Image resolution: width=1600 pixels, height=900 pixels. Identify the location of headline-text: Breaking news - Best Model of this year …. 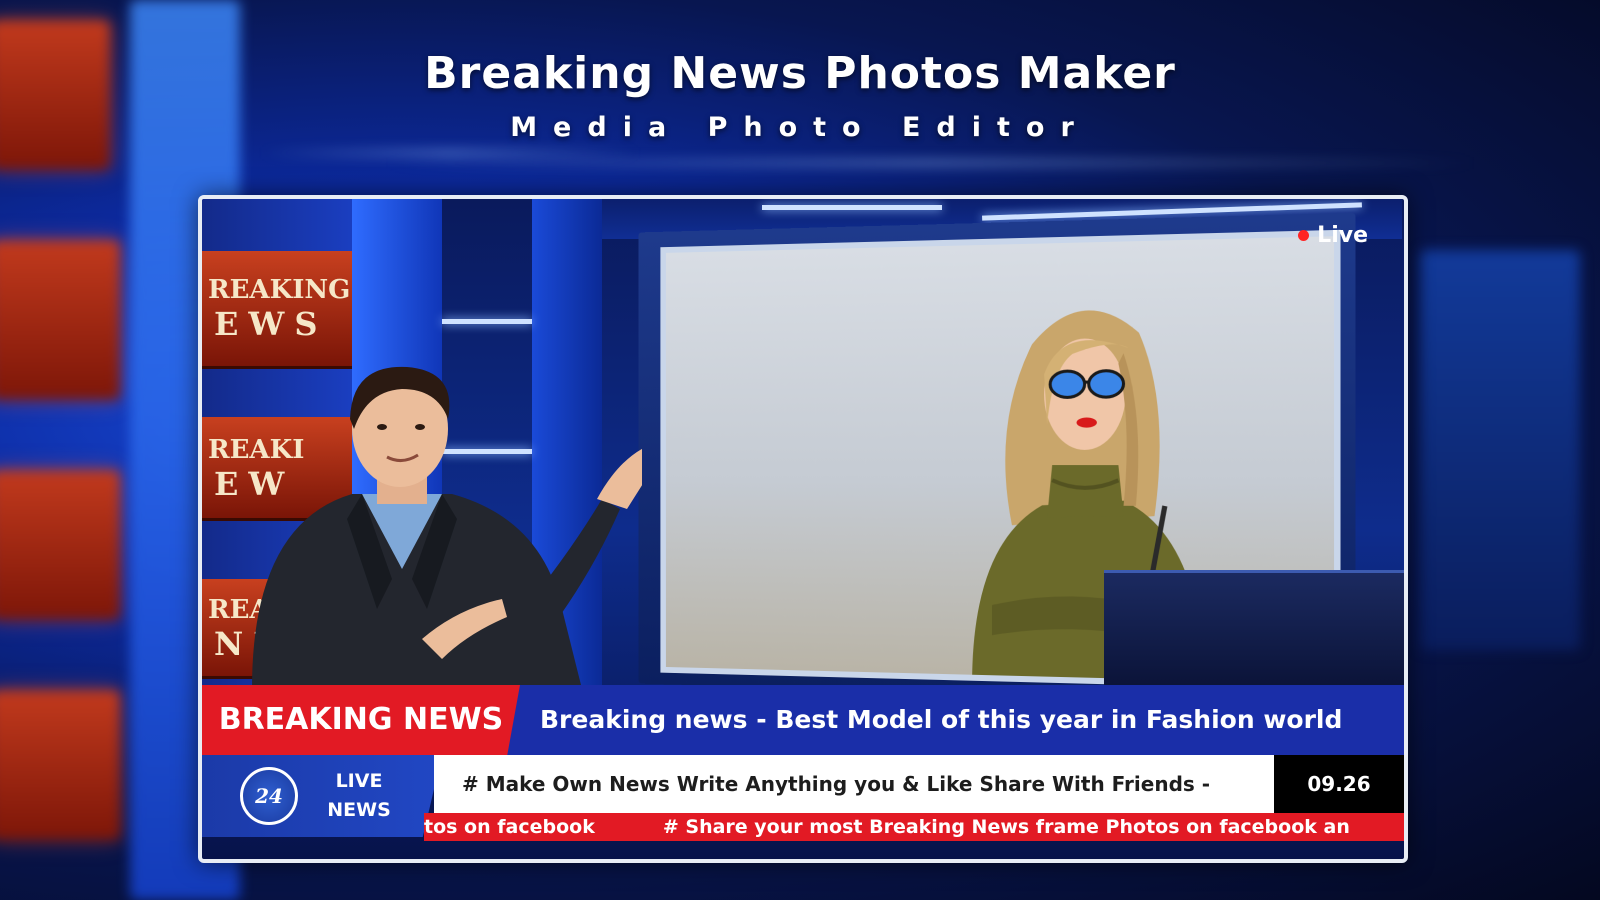
(941, 720).